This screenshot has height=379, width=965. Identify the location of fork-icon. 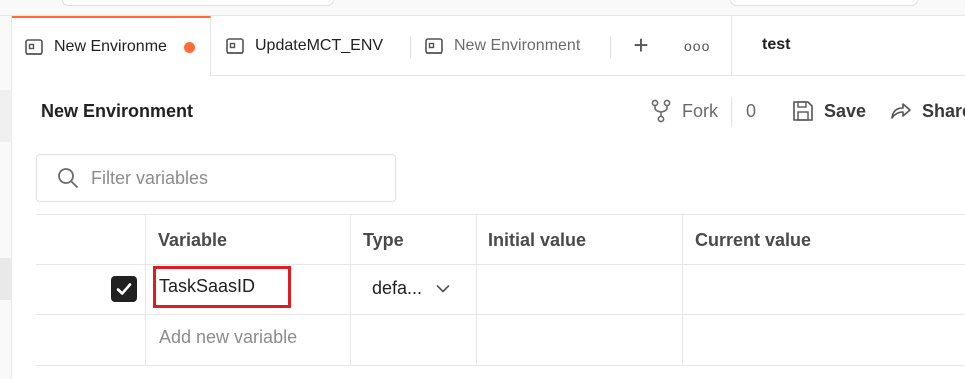
(661, 111).